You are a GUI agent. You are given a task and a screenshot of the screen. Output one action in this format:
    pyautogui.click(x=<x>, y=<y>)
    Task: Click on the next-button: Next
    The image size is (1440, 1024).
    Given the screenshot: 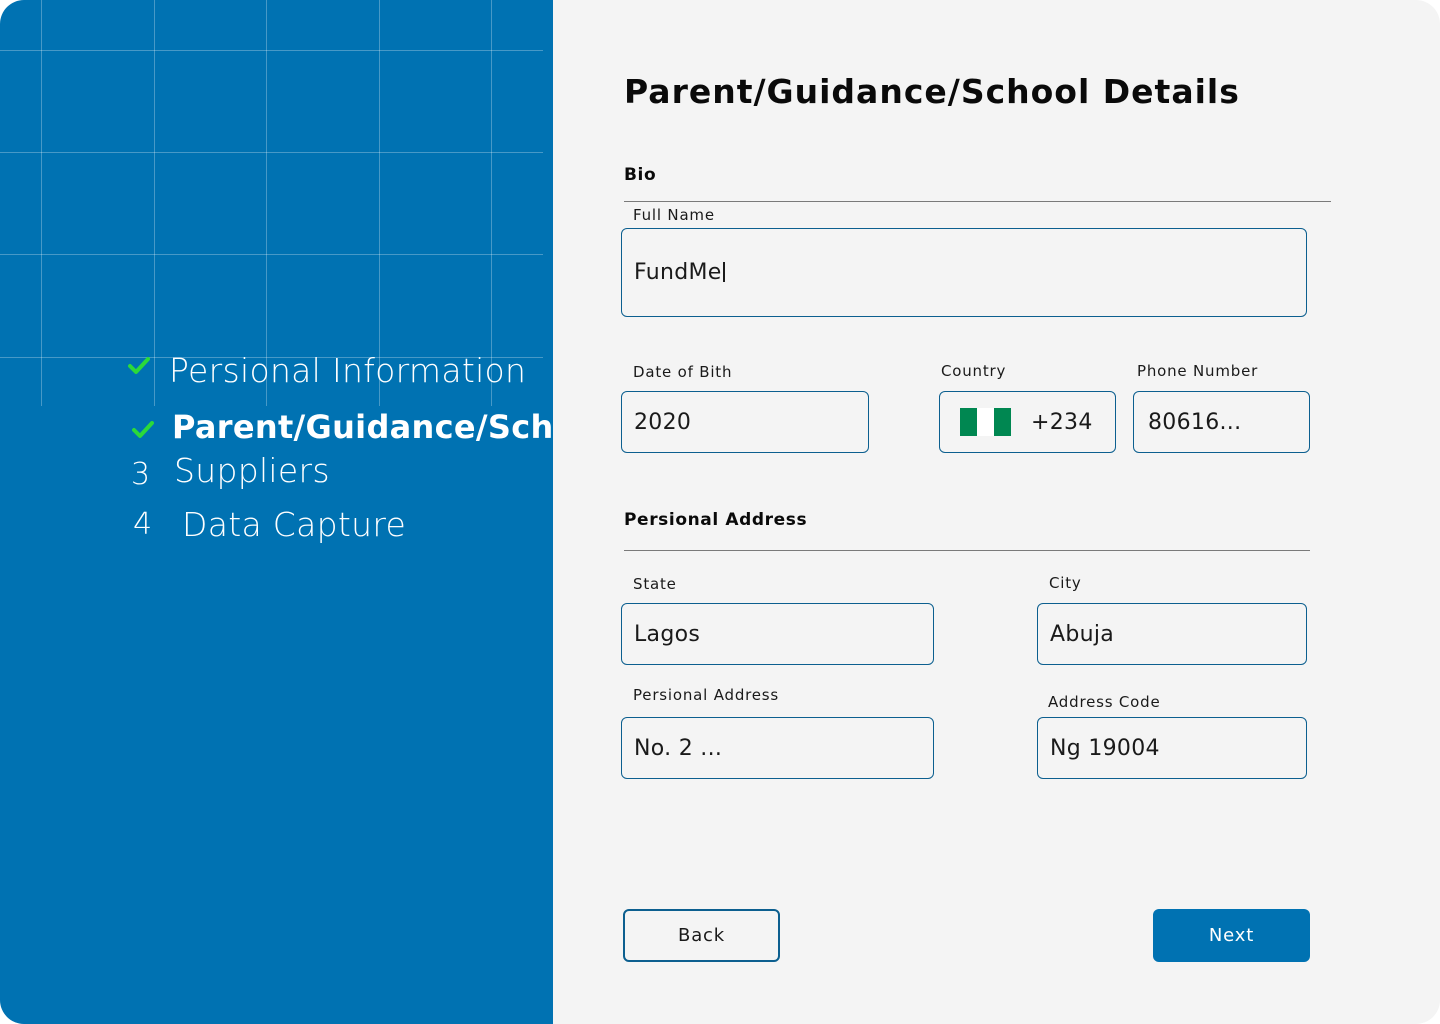 What is the action you would take?
    pyautogui.click(x=1231, y=935)
    